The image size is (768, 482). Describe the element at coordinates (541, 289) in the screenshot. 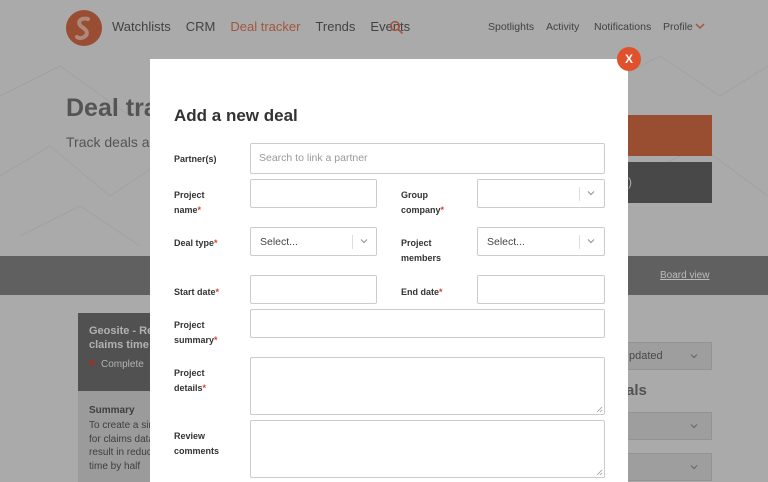

I see `end-date-input` at that location.